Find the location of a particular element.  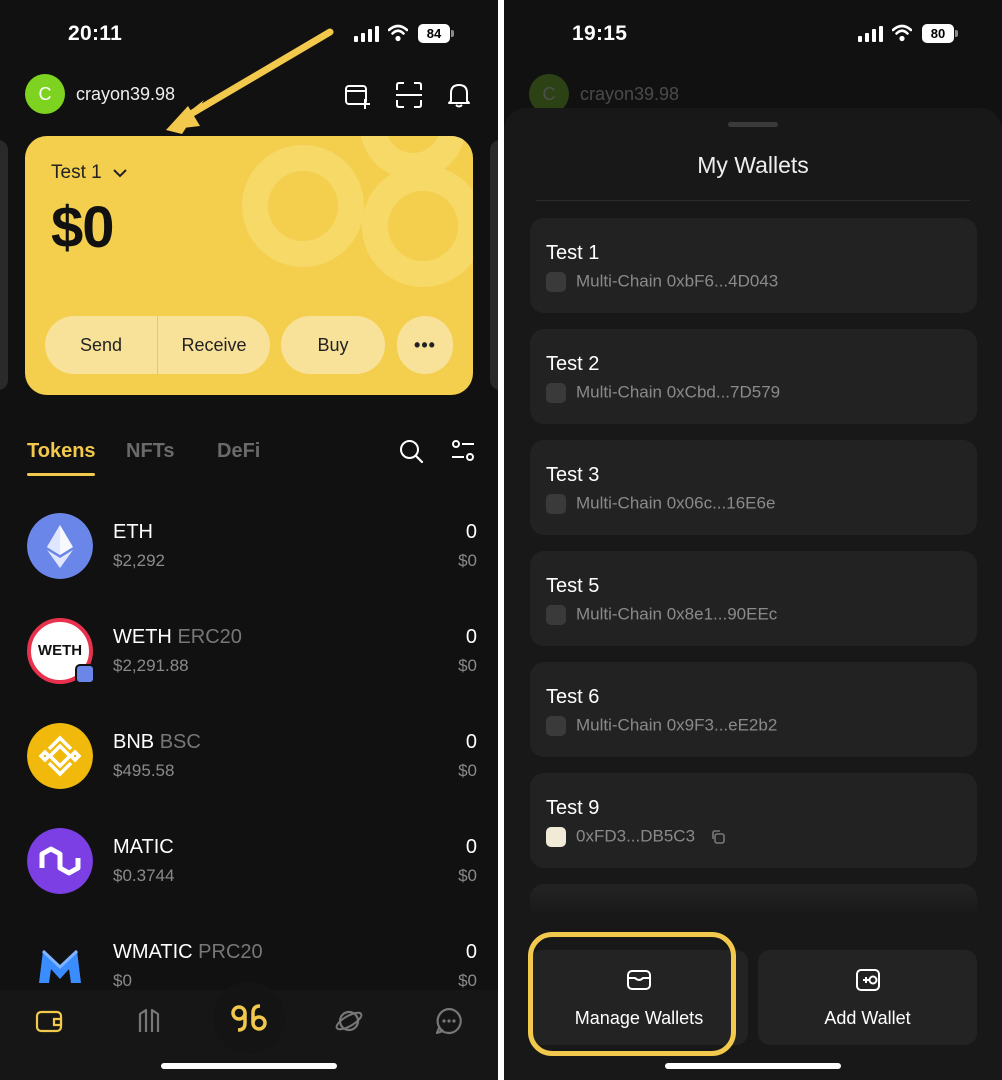

token-row-matic: MATIC $0.3744 0 $0 is located at coordinates (252, 863).